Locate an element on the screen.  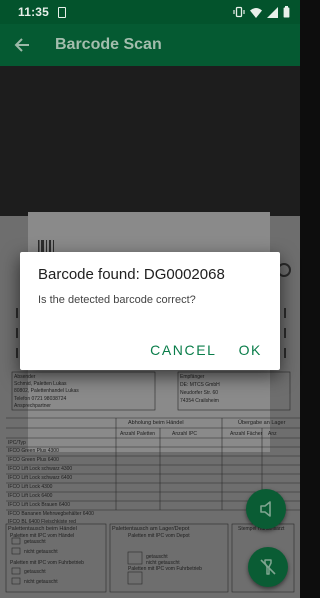
cancel-button: CANCEL is located at coordinates (183, 350).